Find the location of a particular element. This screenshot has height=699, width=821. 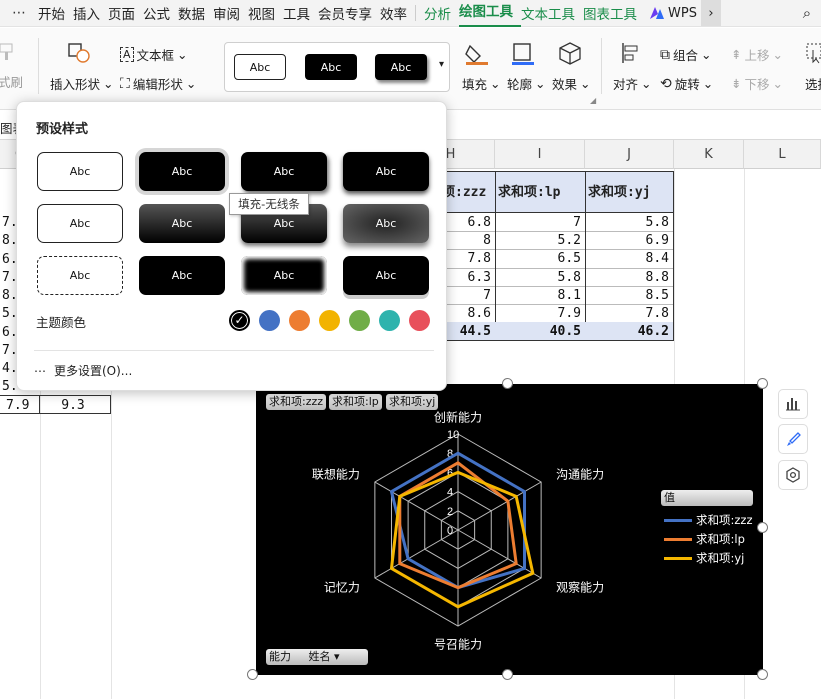

tab-drawing-tools: 绘图工具 is located at coordinates (490, 13).